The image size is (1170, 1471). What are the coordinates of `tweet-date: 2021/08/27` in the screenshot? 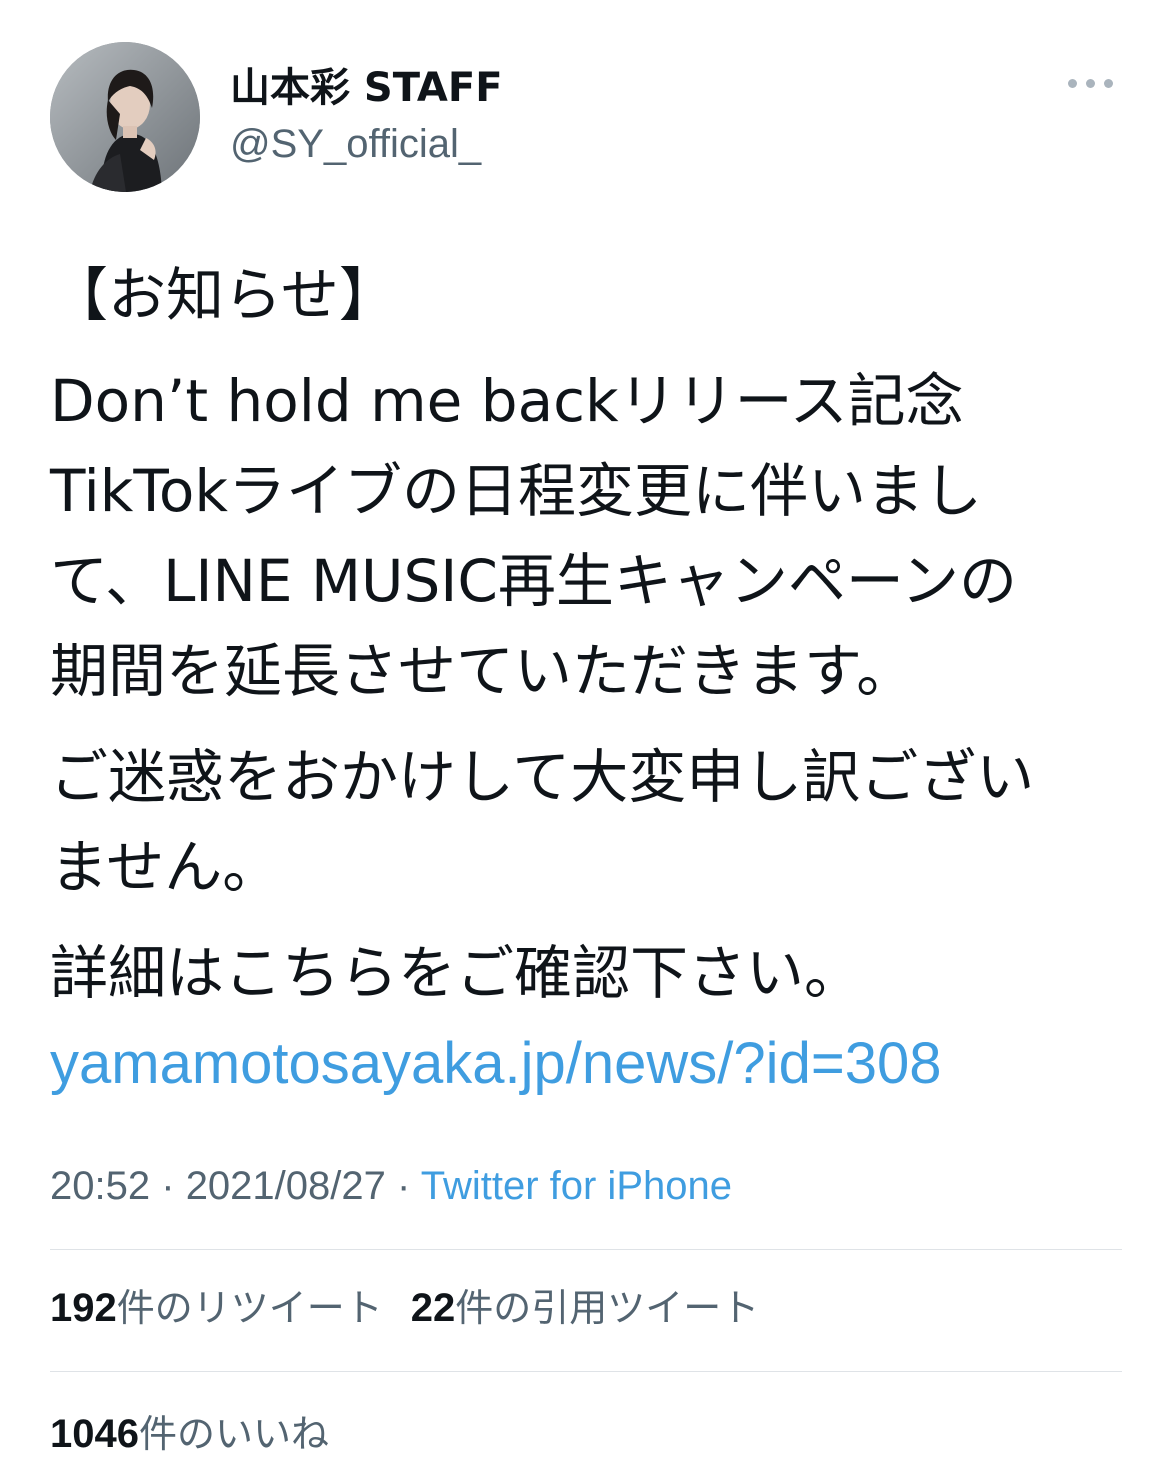 It's located at (286, 1186).